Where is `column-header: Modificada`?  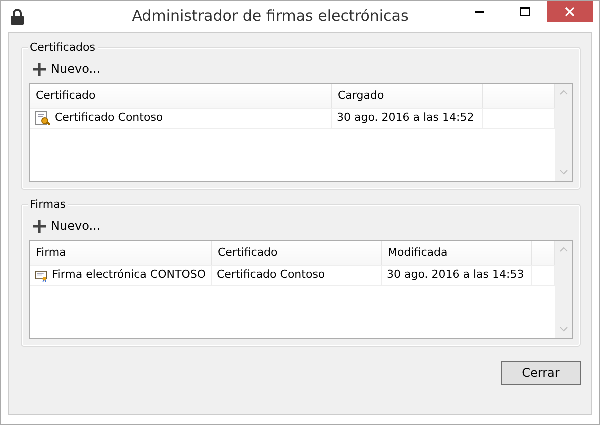 column-header: Modificada is located at coordinates (457, 253).